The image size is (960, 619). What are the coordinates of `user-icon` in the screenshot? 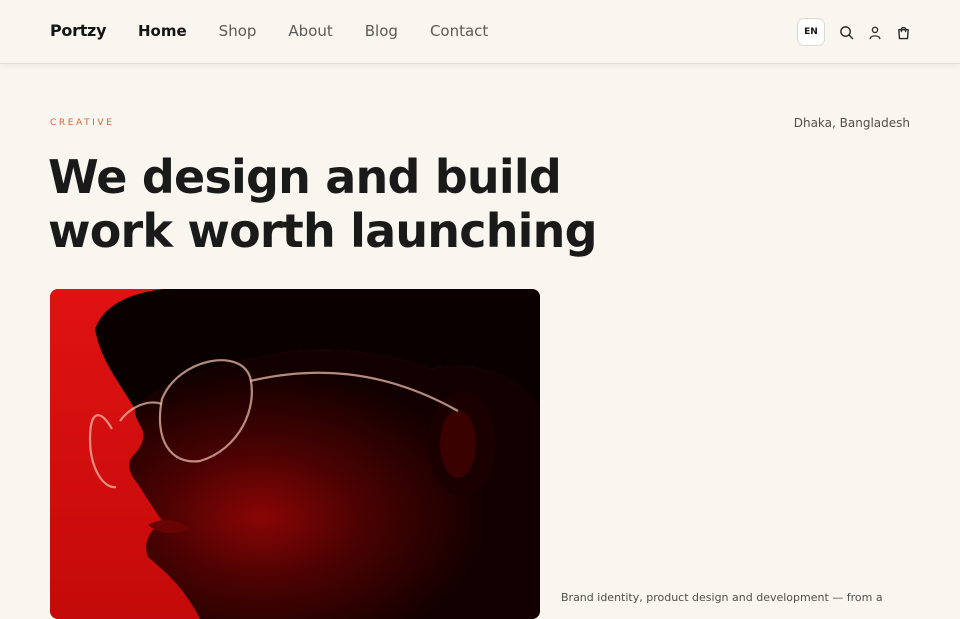 It's located at (875, 32).